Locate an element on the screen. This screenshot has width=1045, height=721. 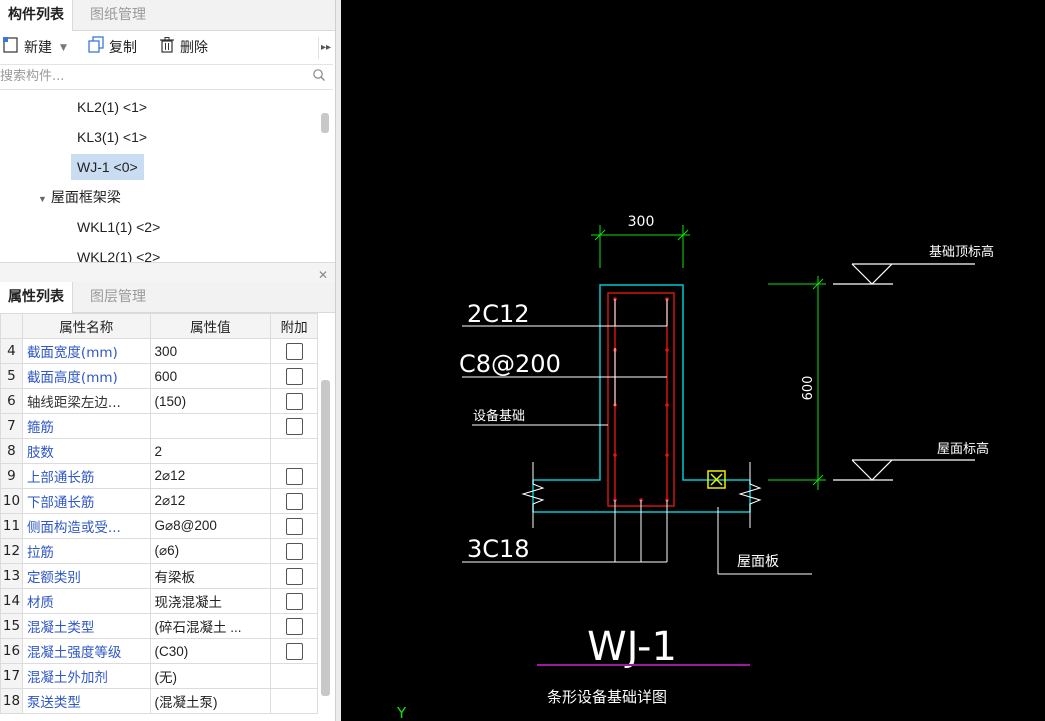
panel-divider is located at coordinates (167, 272).